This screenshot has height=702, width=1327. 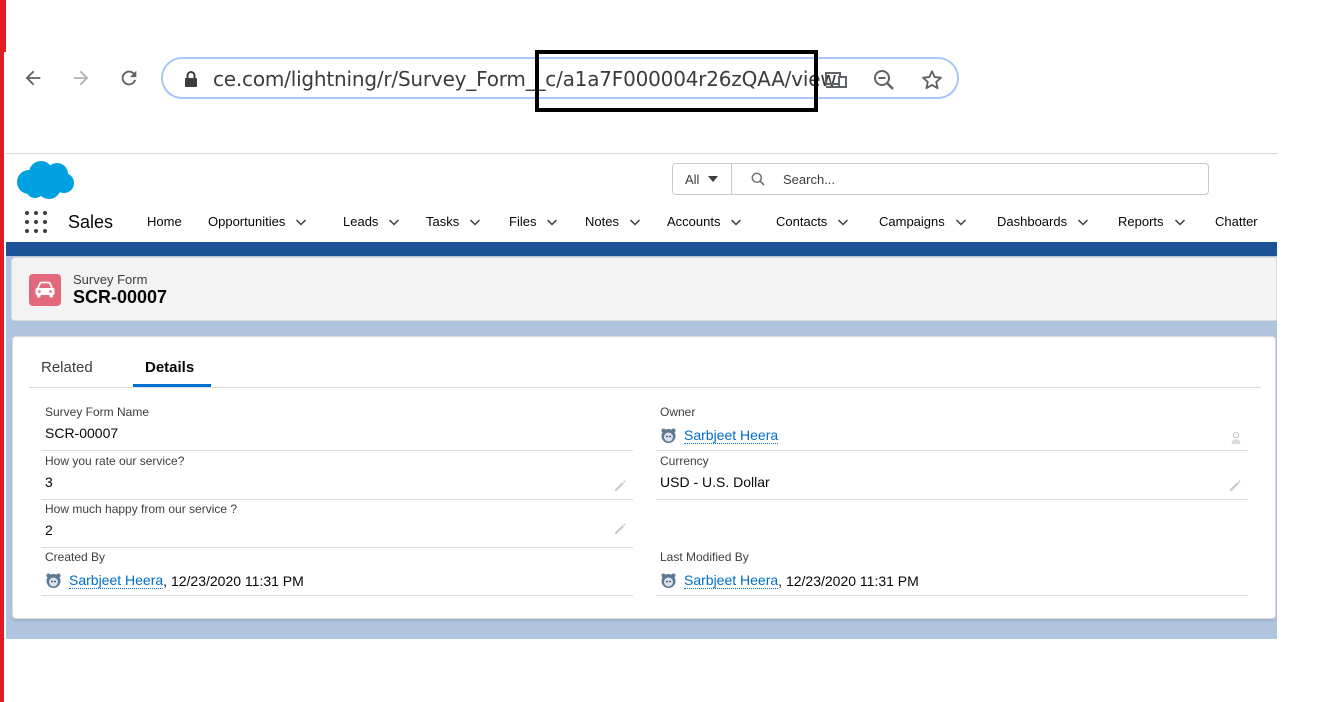 What do you see at coordinates (645, 387) in the screenshot?
I see `tabs-divider` at bounding box center [645, 387].